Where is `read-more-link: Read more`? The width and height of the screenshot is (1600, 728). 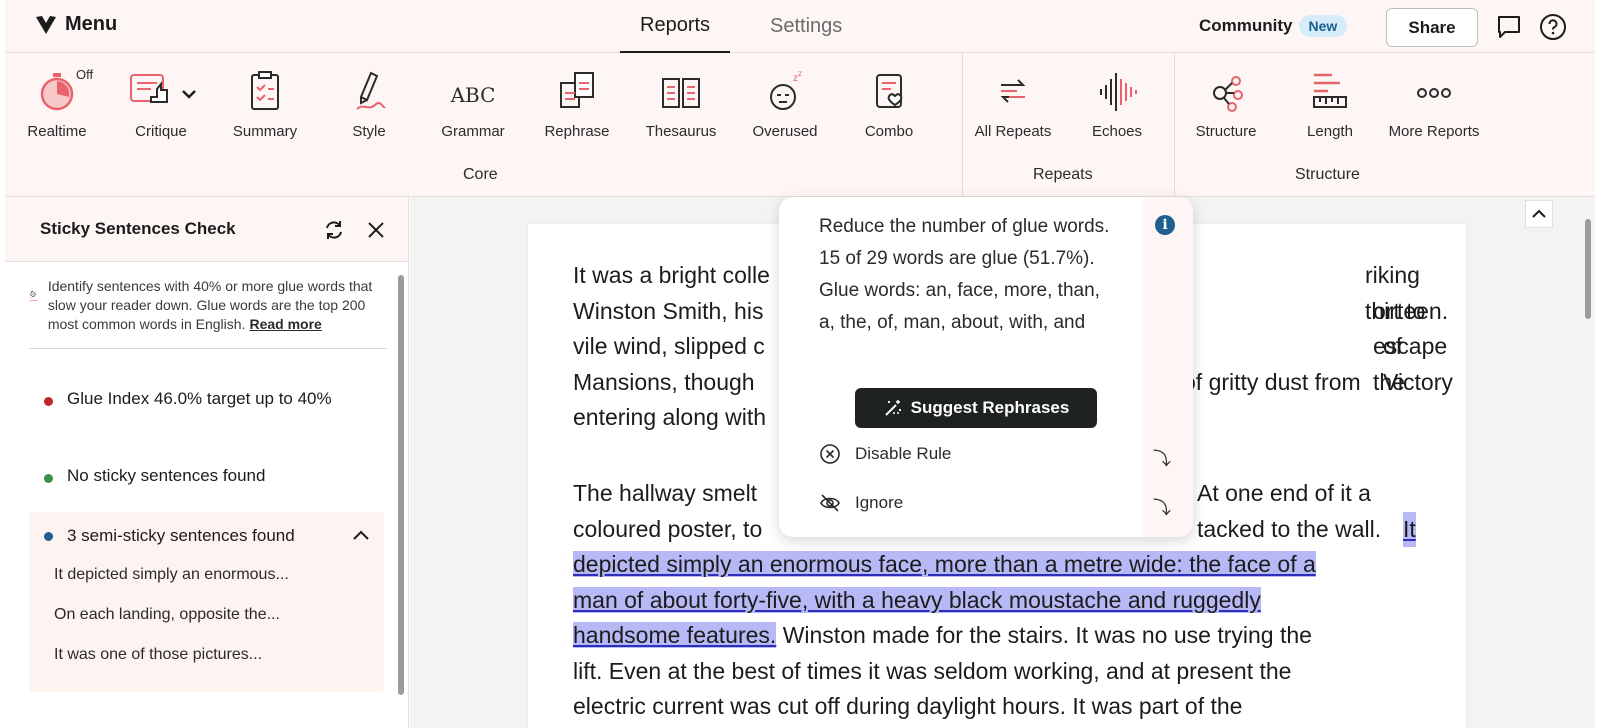
read-more-link: Read more is located at coordinates (285, 324).